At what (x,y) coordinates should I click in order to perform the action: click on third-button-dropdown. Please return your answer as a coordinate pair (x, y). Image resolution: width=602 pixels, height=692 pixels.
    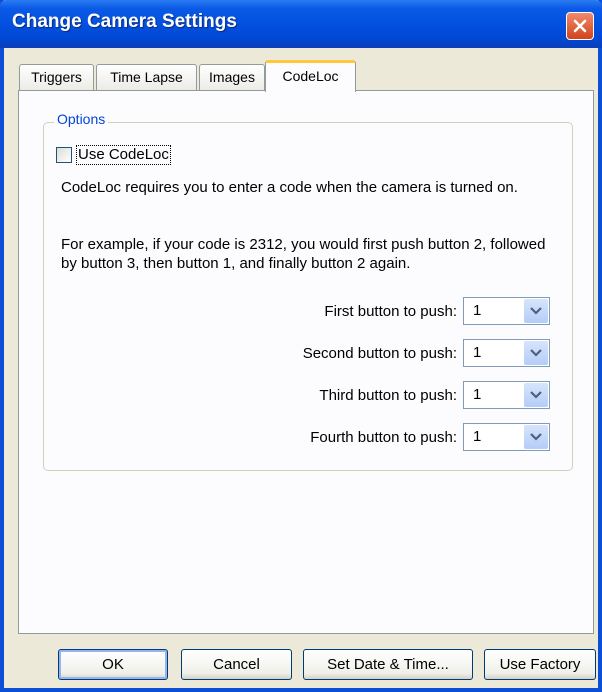
    Looking at the image, I should click on (536, 395).